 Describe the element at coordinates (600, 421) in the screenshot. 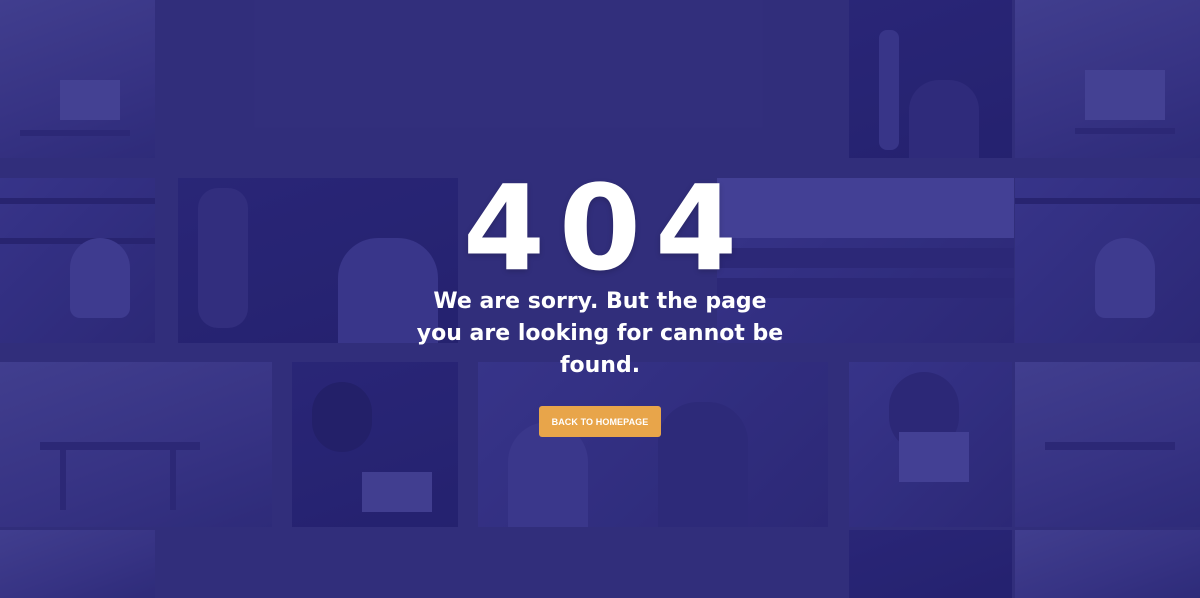

I see `back-to-homepage-button: BACK TO HOMEPAGE` at that location.